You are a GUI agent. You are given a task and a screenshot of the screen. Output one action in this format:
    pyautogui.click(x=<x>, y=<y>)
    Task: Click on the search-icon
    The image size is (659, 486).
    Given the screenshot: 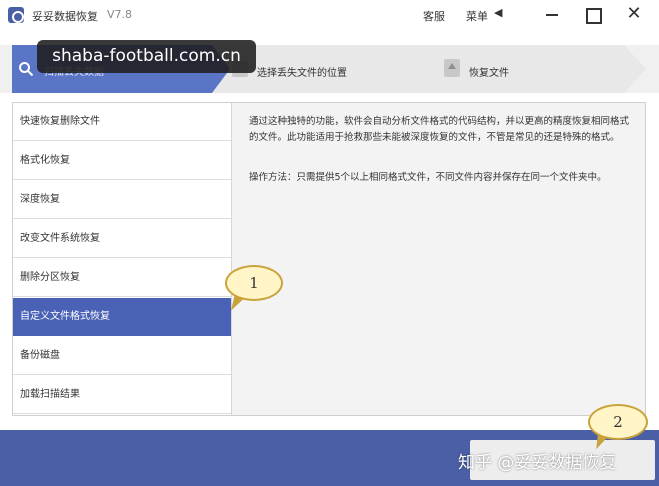 What is the action you would take?
    pyautogui.click(x=26, y=69)
    